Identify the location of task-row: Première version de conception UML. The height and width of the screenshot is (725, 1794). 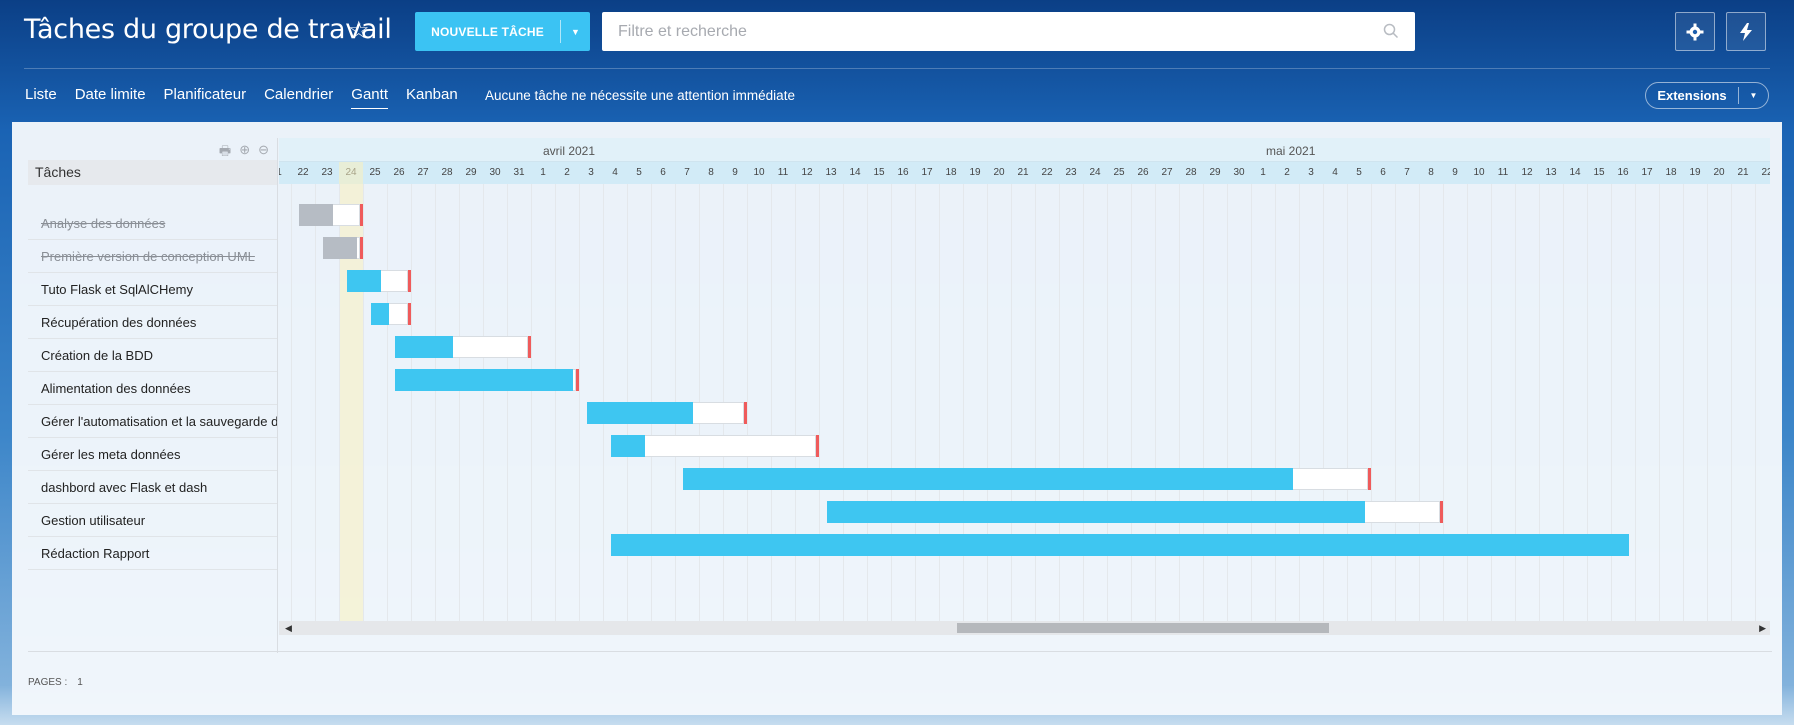
(152, 256).